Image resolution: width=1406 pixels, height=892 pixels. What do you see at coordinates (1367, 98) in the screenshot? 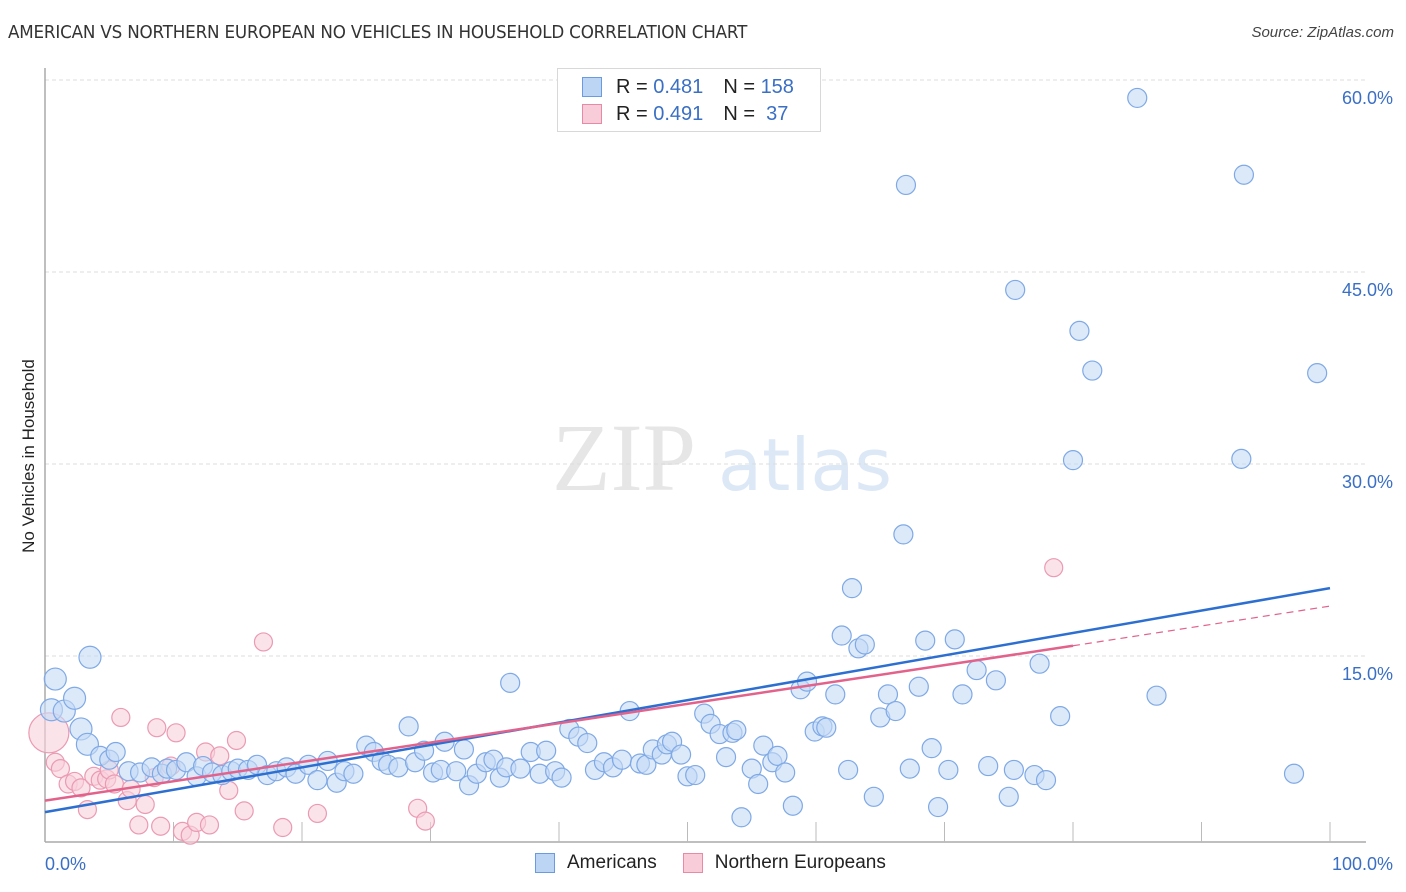
I see `y-tick-label: 60.0%` at bounding box center [1367, 98].